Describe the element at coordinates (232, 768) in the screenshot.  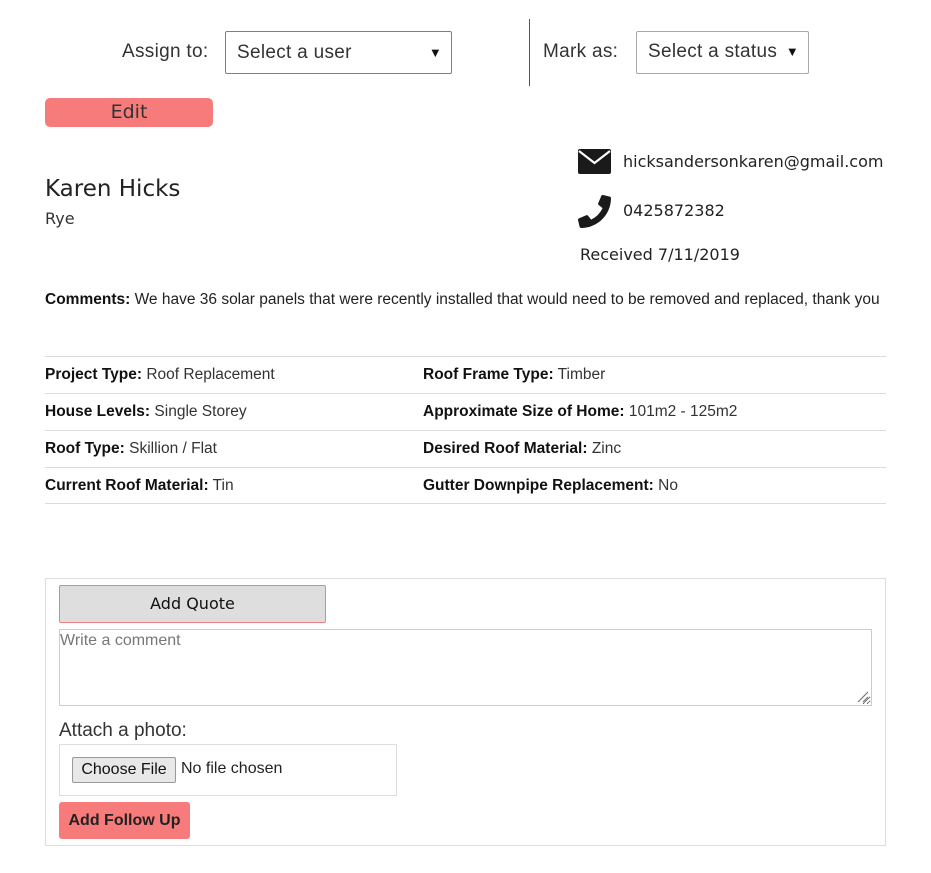
I see `file-status-text: No file chosen` at that location.